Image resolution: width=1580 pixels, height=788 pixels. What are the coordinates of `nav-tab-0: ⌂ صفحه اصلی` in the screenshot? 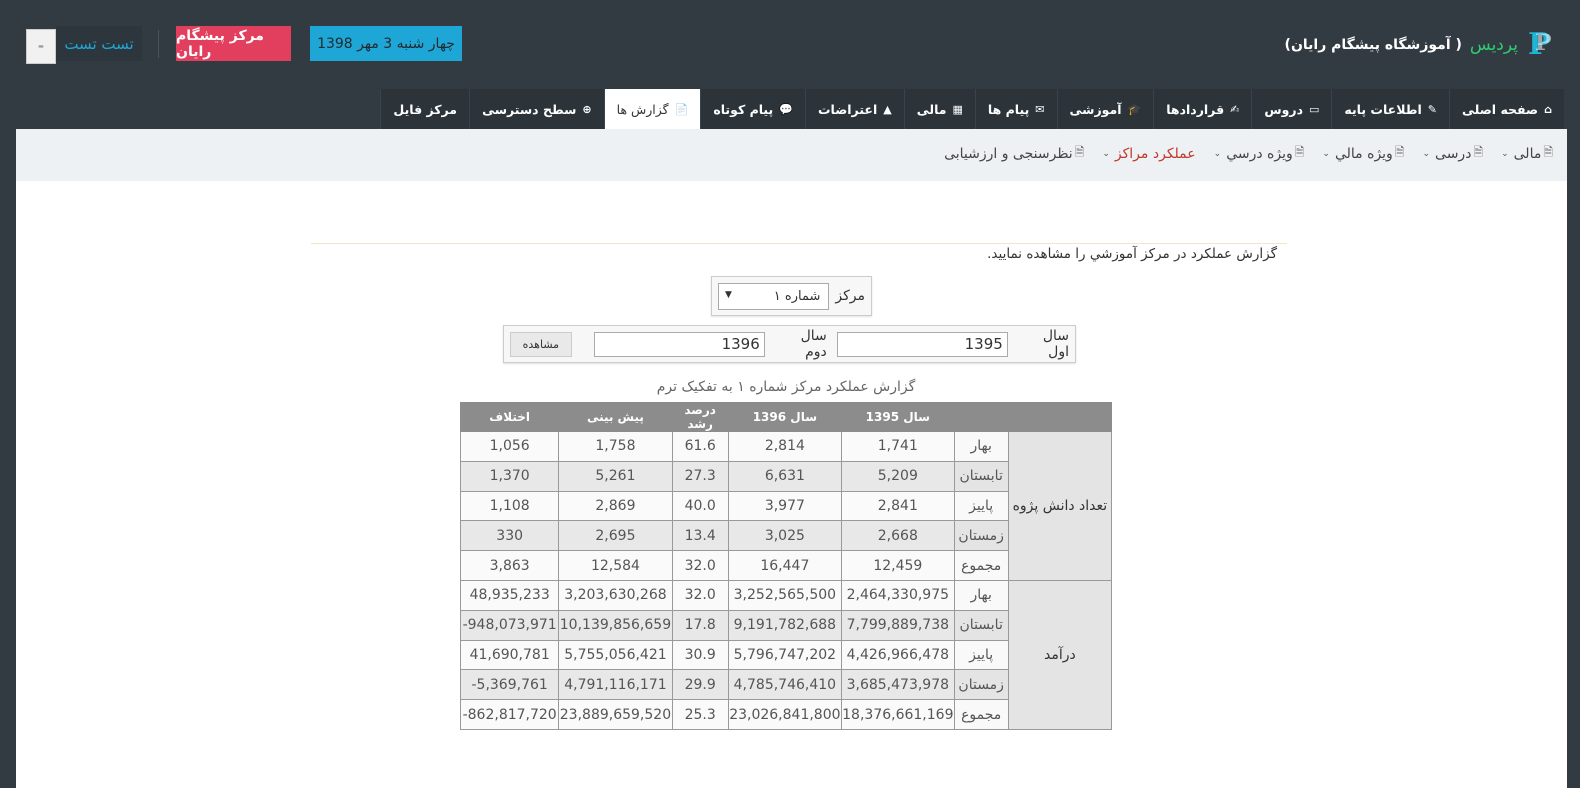 It's located at (1506, 109).